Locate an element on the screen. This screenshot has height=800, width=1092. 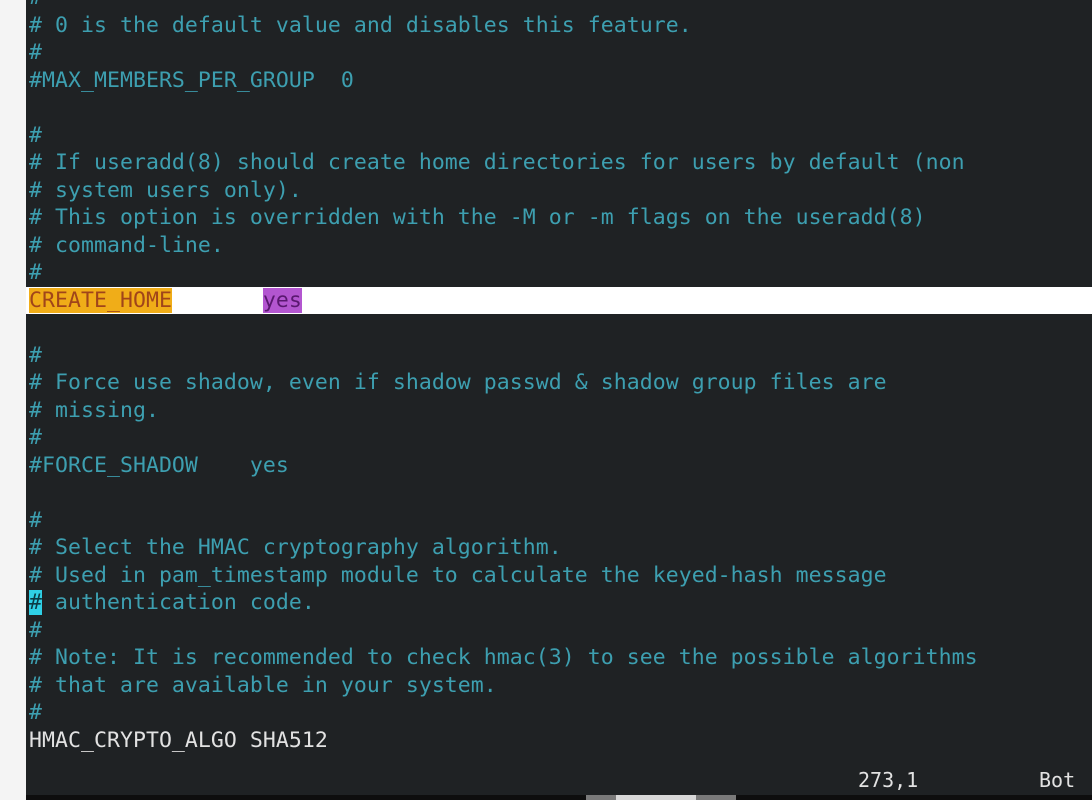
buffer-line: # that are available in your system. is located at coordinates (263, 685).